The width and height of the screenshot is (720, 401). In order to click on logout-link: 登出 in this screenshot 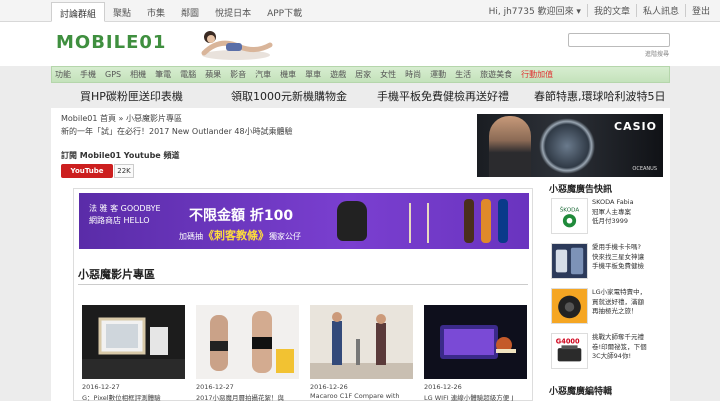, I will do `click(700, 10)`.